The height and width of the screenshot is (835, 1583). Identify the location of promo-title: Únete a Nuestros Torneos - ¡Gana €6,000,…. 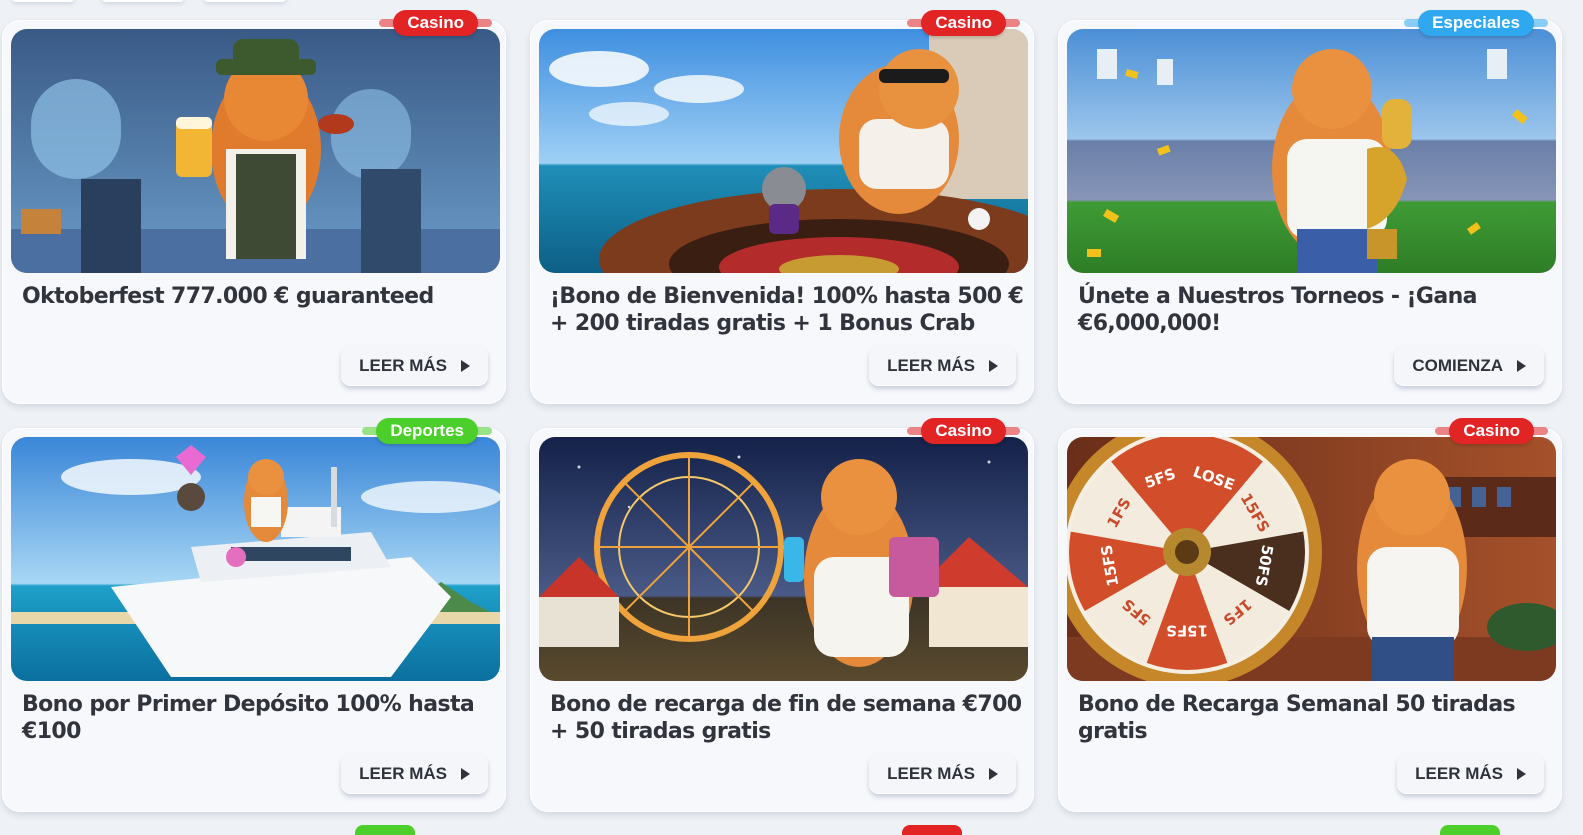
(1278, 310).